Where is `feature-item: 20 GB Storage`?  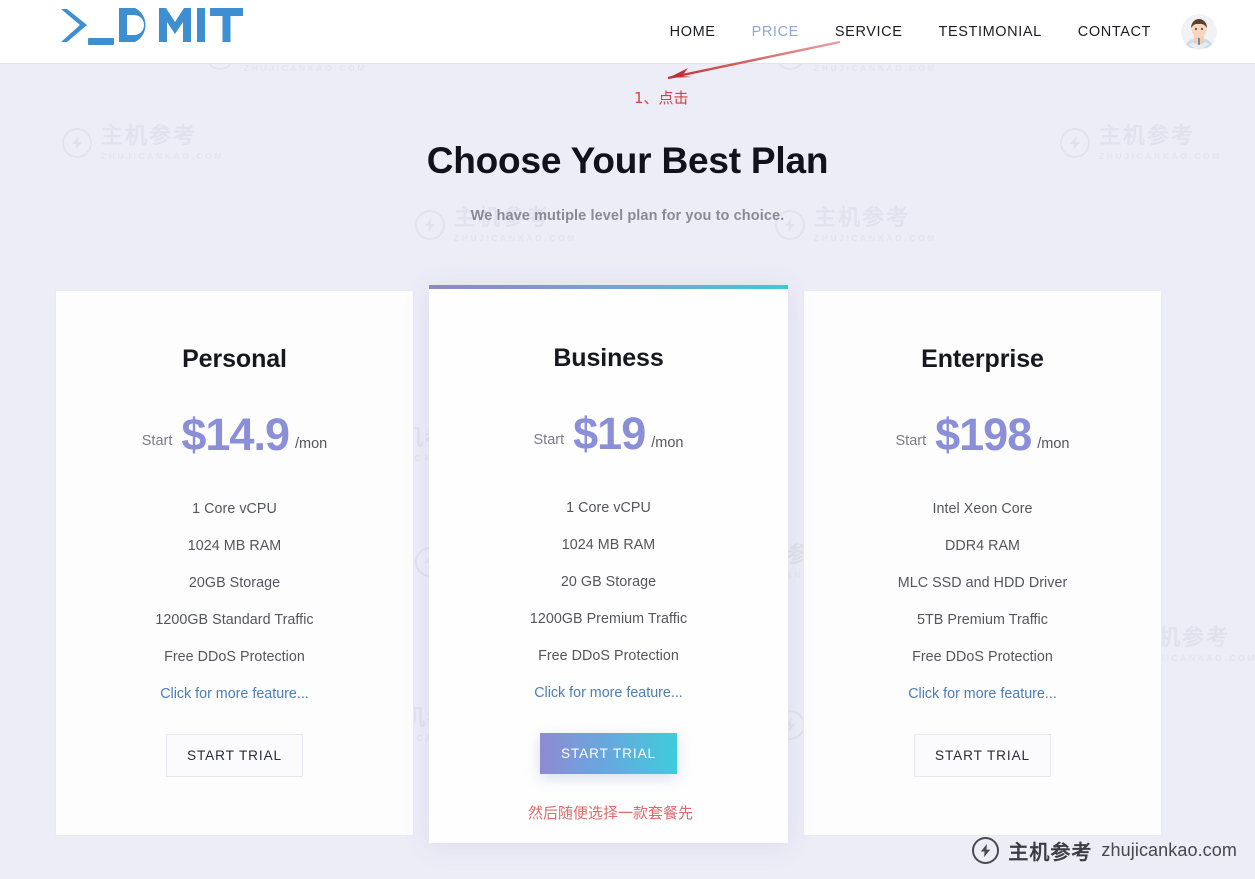 feature-item: 20 GB Storage is located at coordinates (608, 582).